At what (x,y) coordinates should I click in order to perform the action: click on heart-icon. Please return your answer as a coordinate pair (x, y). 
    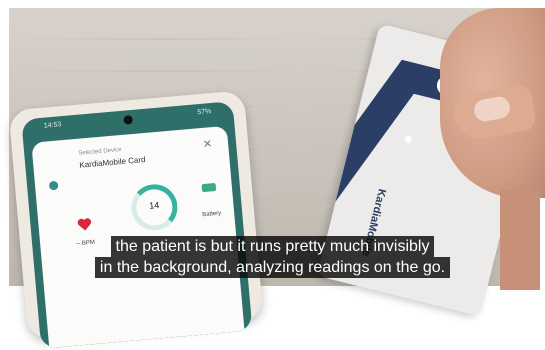
    Looking at the image, I should click on (84, 224).